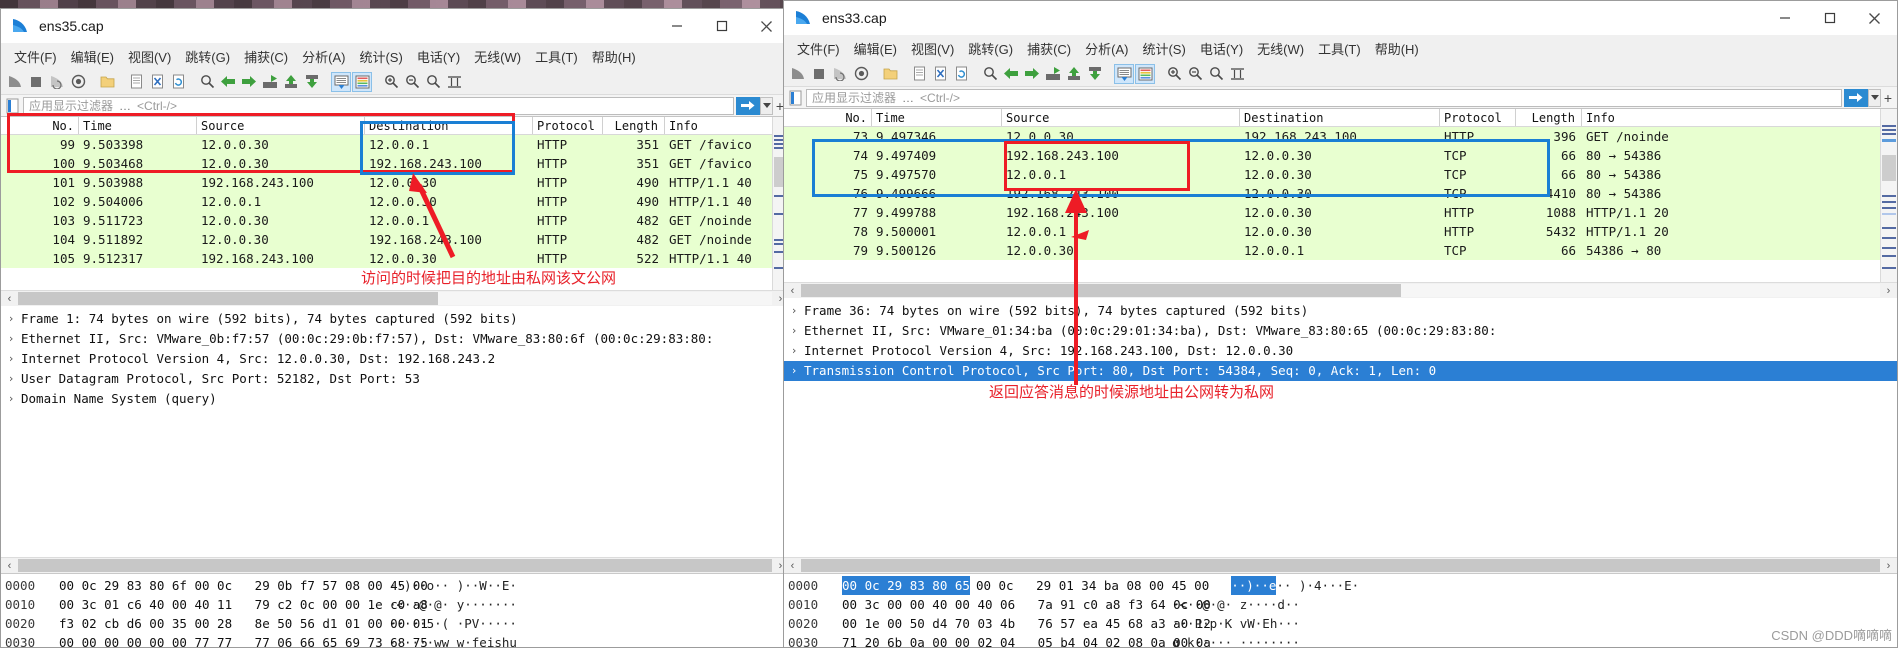  Describe the element at coordinates (13, 106) in the screenshot. I see `filter-bookmark-icon` at that location.